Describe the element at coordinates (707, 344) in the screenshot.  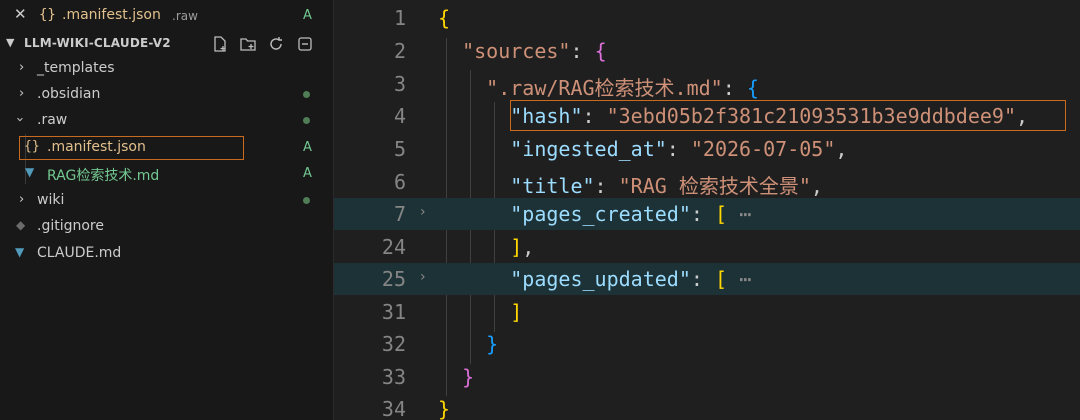
I see `code-line: 32 }` at that location.